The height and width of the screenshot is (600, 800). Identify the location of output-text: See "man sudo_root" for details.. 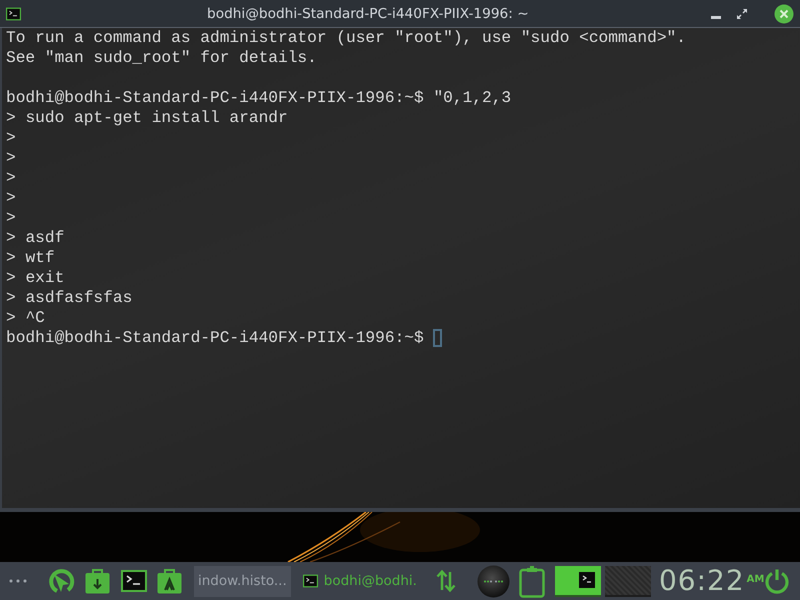
(161, 58).